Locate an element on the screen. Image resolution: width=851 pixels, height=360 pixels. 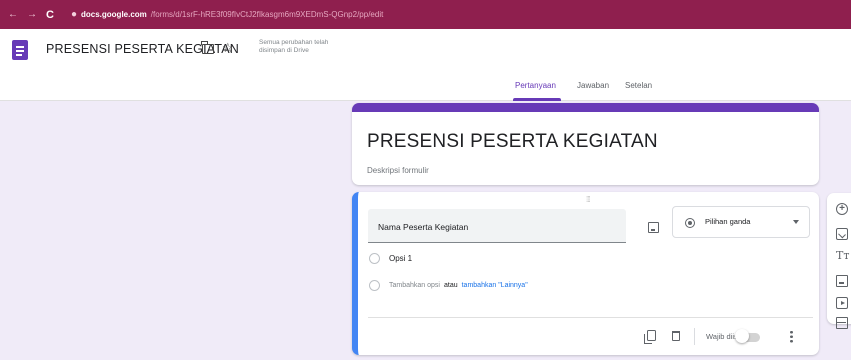
move-to-folder-icon is located at coordinates (207, 47).